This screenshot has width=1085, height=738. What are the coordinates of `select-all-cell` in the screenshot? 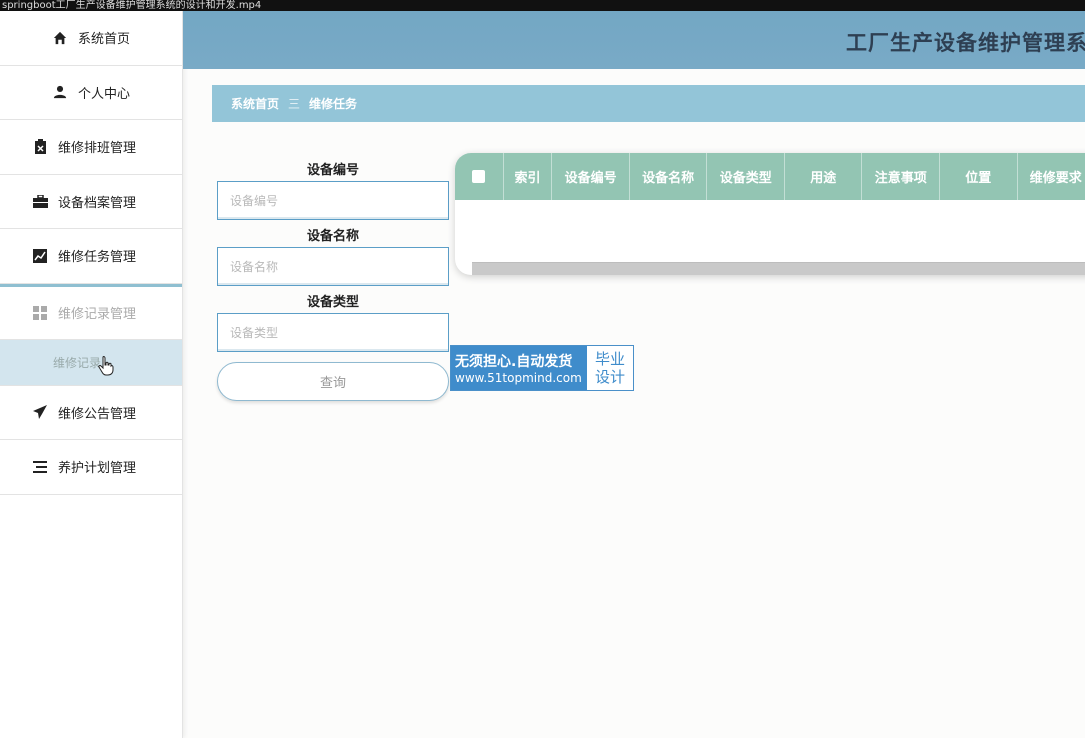 It's located at (479, 176).